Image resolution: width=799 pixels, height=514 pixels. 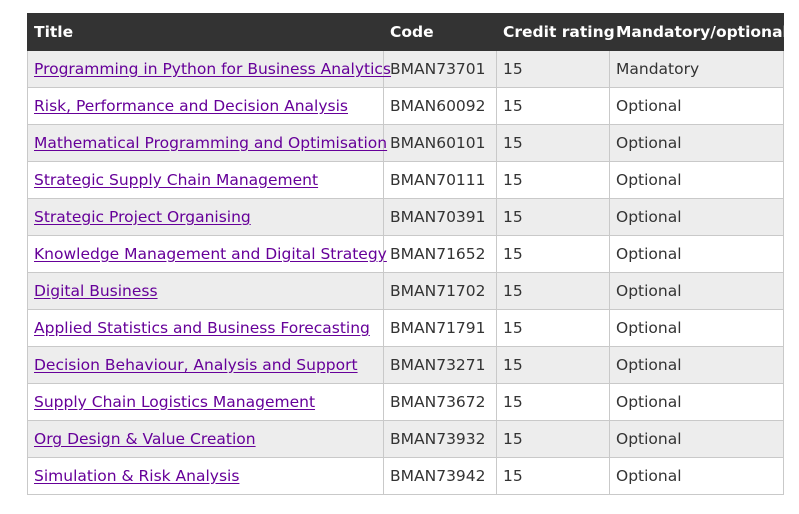 What do you see at coordinates (440, 439) in the screenshot?
I see `code-cell: BMAN73932` at bounding box center [440, 439].